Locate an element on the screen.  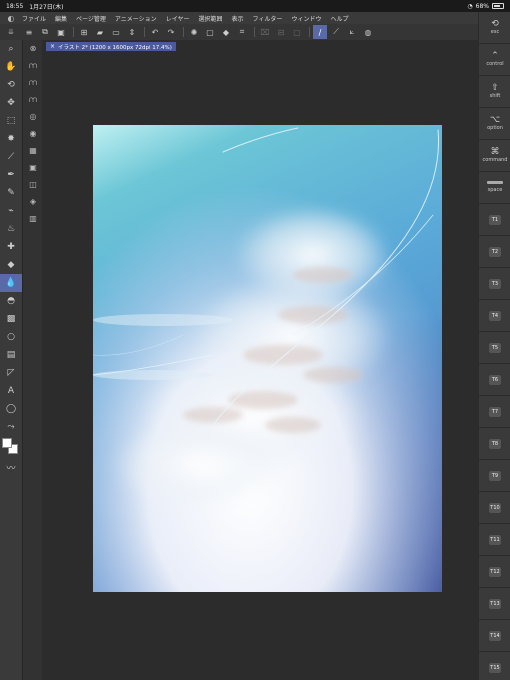
menu-page: ページ管理 is located at coordinates (91, 18).